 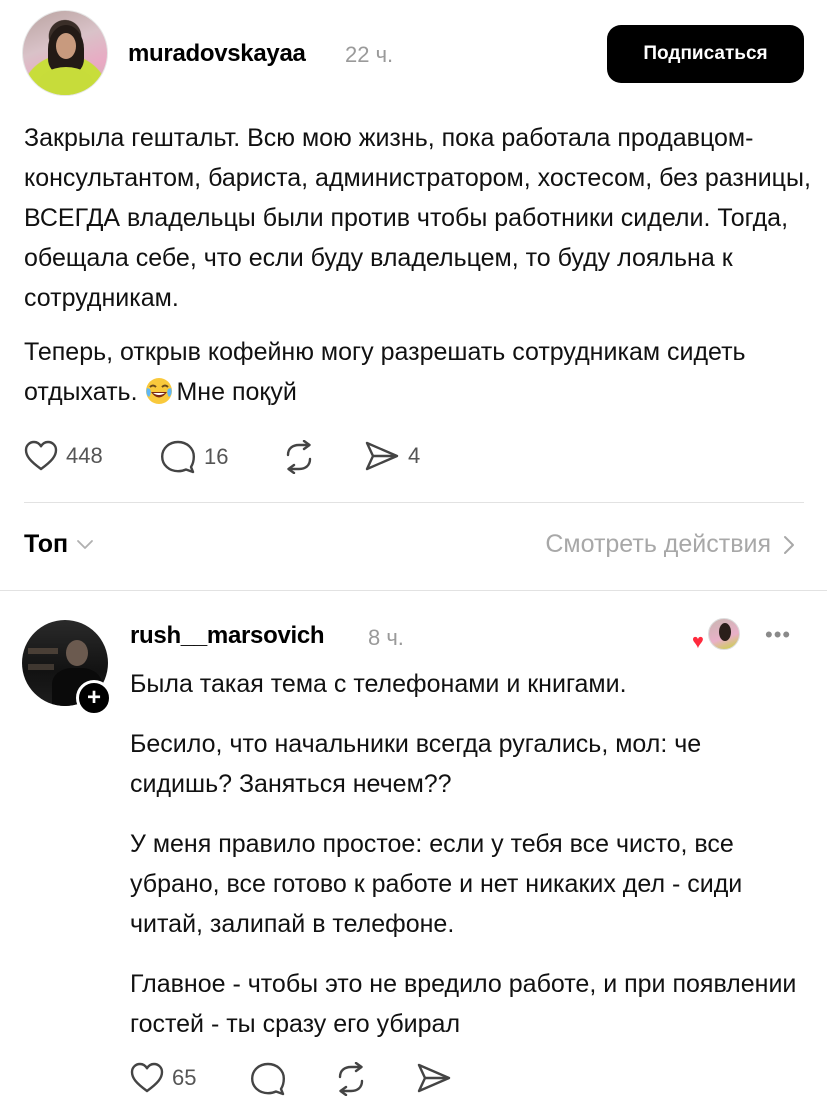 What do you see at coordinates (705, 54) in the screenshot?
I see `subscribe-button: Подписаться` at bounding box center [705, 54].